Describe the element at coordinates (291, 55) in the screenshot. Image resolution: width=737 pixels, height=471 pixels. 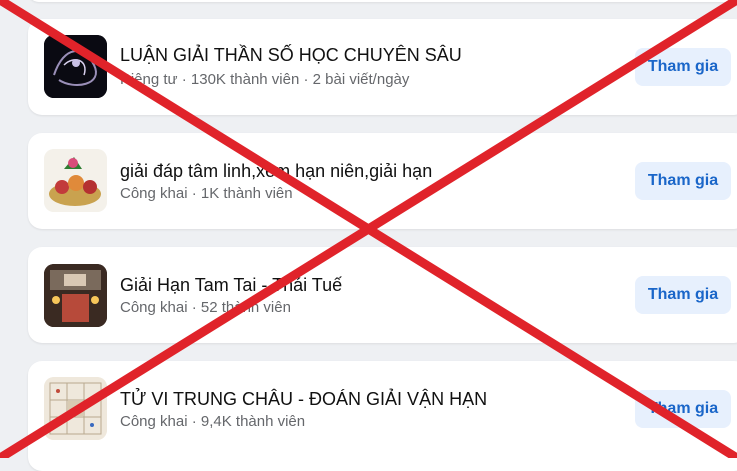
I see `group-title: LUẬN GIẢI THẦN SỐ HỌC CHUYÊN SÂU` at that location.